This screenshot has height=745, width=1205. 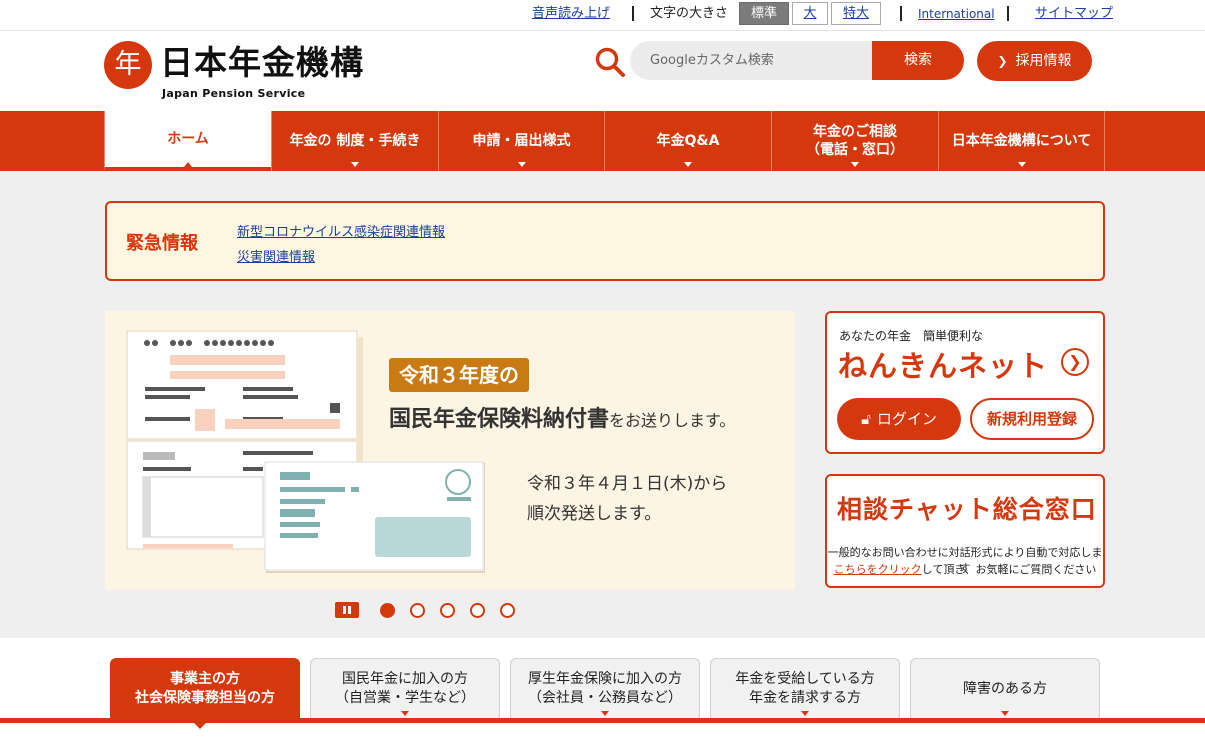 What do you see at coordinates (594, 514) in the screenshot?
I see `slide-note-line: 順次発送します。` at bounding box center [594, 514].